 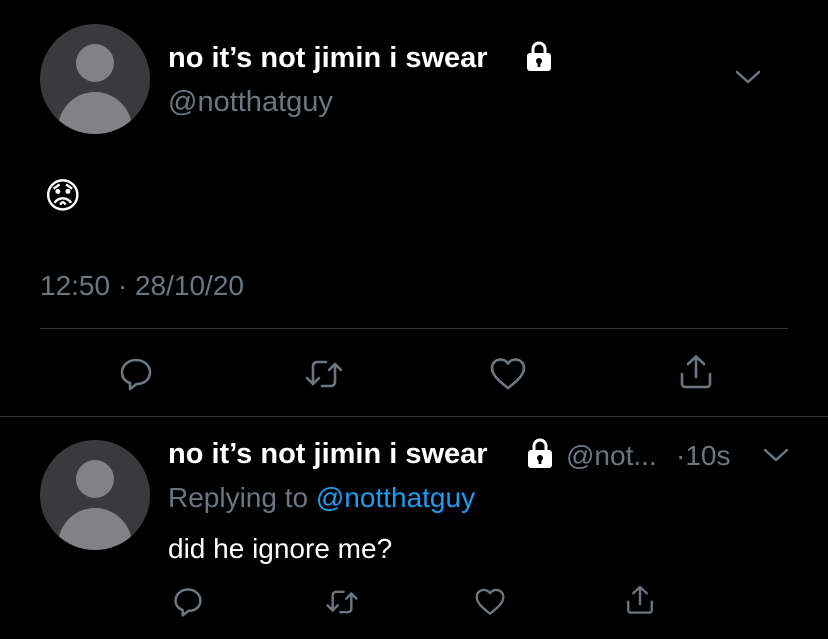 What do you see at coordinates (75, 285) in the screenshot?
I see `tweet-time: 12:50` at bounding box center [75, 285].